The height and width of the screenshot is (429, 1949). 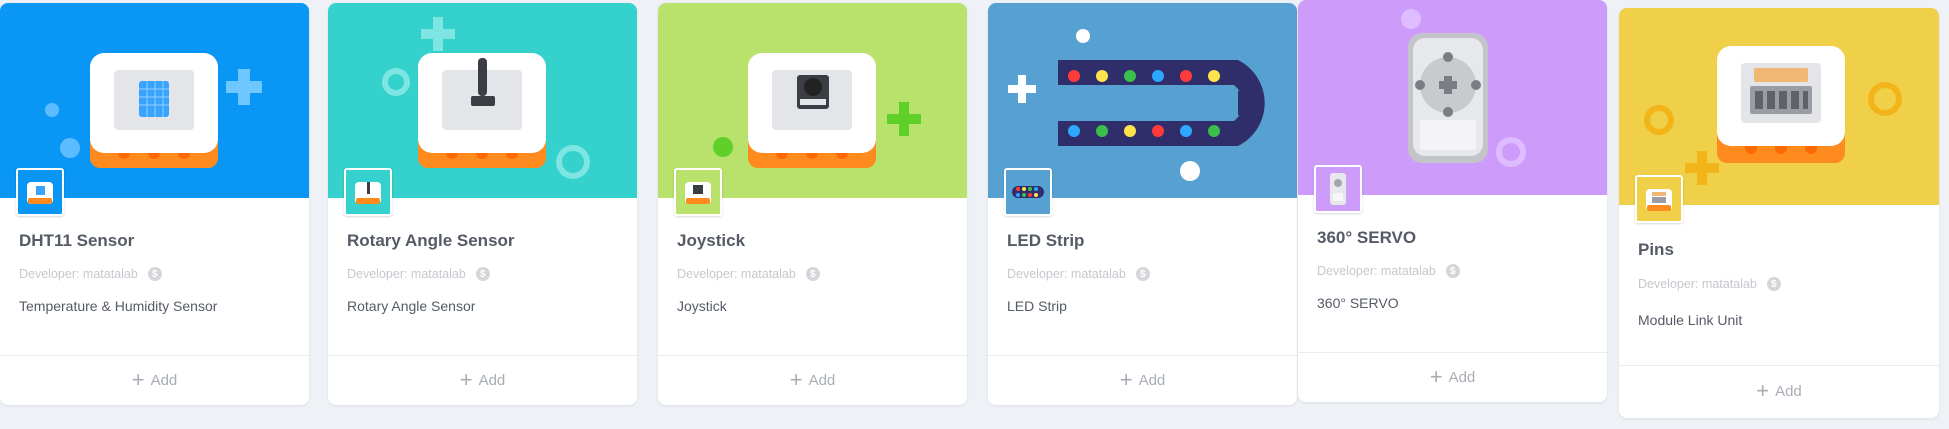 What do you see at coordinates (1358, 303) in the screenshot?
I see `card-description: 360° SERVO` at bounding box center [1358, 303].